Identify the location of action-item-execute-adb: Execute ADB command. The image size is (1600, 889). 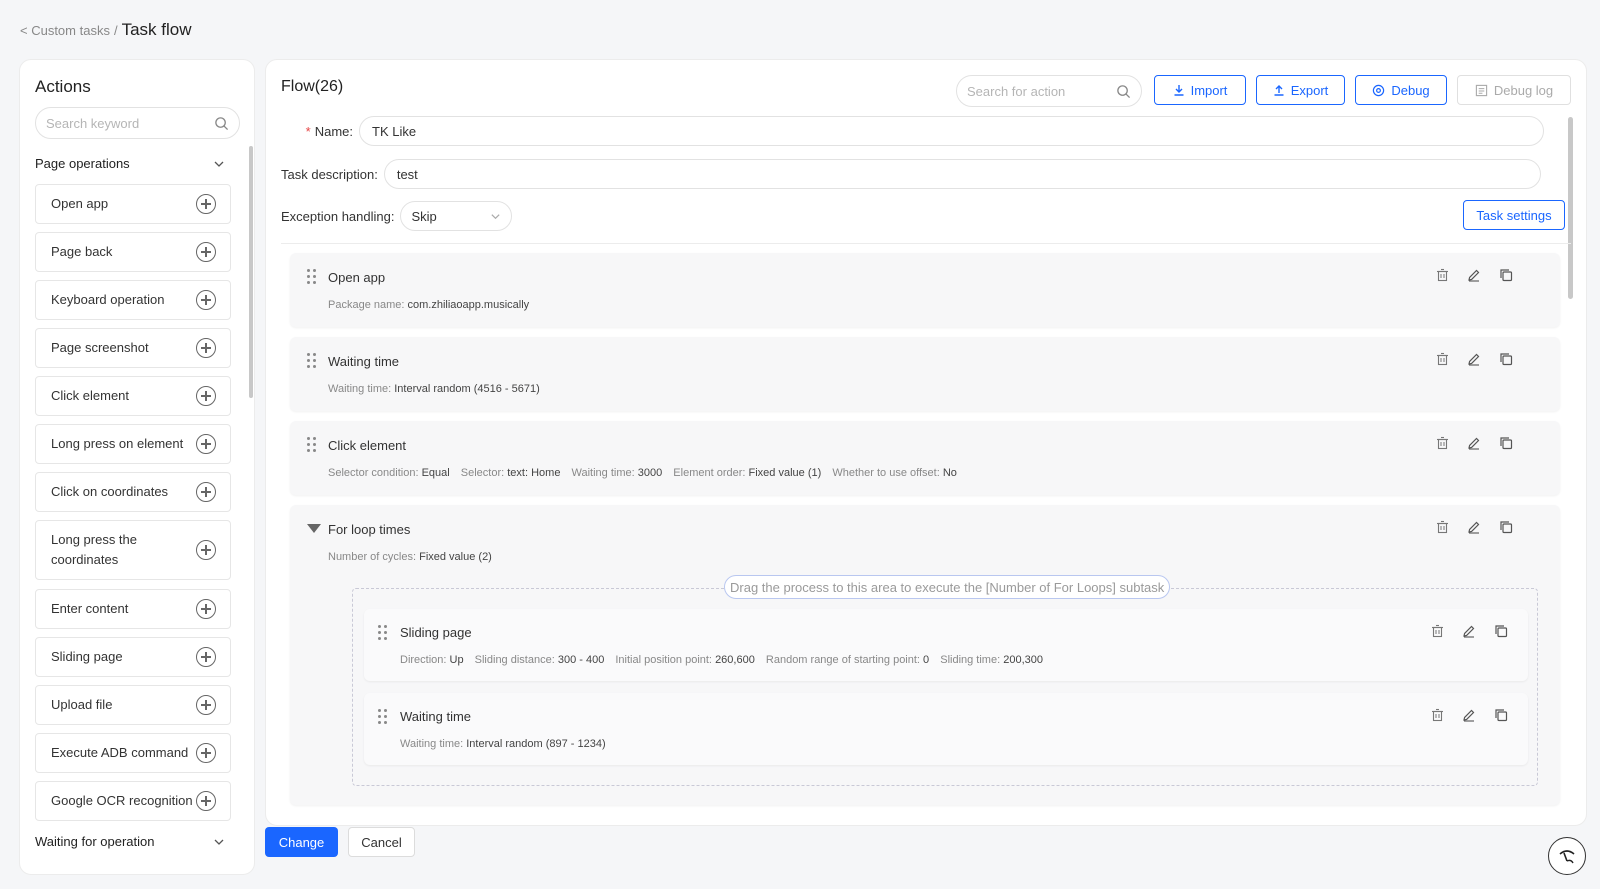
(133, 753).